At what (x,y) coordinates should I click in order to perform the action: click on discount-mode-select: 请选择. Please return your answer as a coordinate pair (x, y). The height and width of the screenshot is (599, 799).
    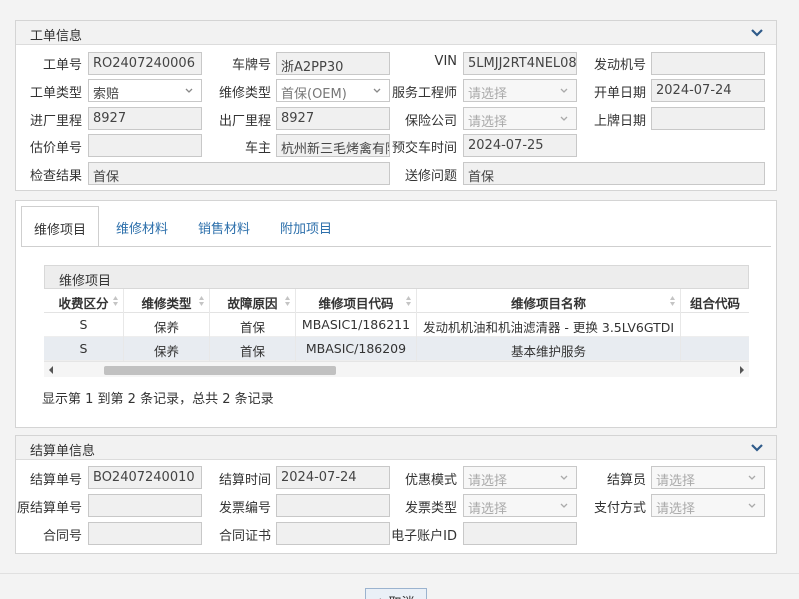
    Looking at the image, I should click on (520, 477).